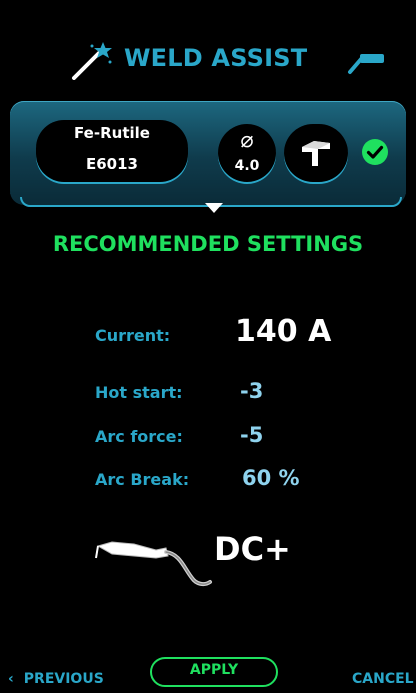  I want to click on magic-wand-icon, so click(92, 61).